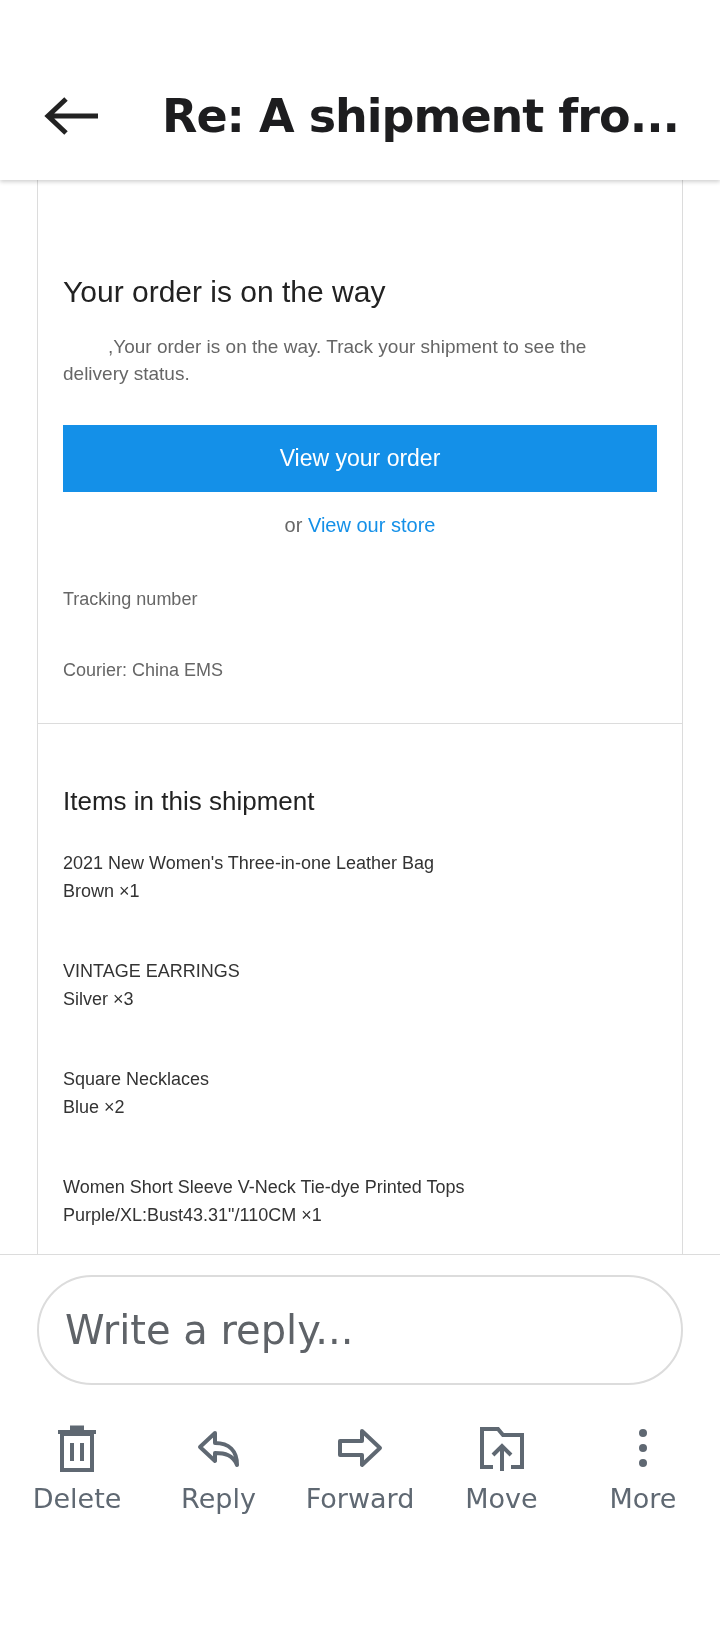 The image size is (720, 1640). What do you see at coordinates (193, 1215) in the screenshot?
I see `item-variant: Purple/XL:Bust43.31"/110CM ×1` at bounding box center [193, 1215].